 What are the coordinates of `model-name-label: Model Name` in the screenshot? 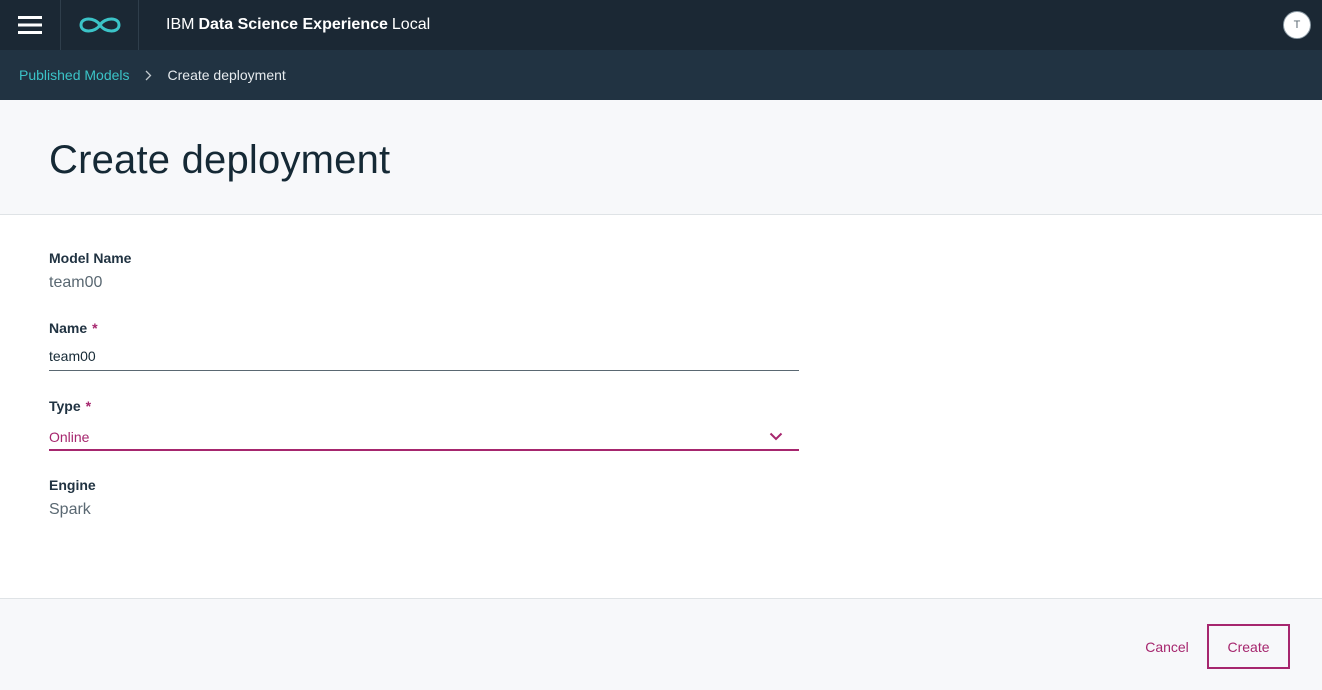 It's located at (90, 258).